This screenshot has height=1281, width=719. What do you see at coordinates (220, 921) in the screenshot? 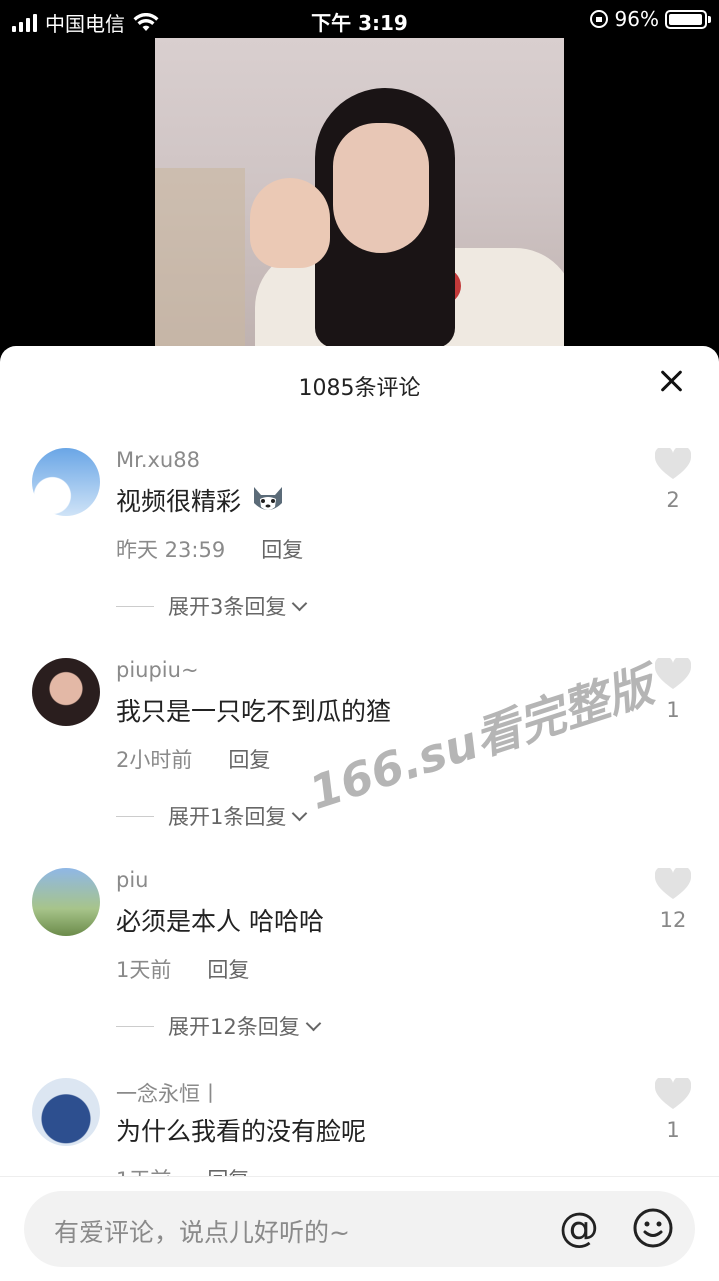
I see `comment-text: 必须是本人 哈哈哈` at bounding box center [220, 921].